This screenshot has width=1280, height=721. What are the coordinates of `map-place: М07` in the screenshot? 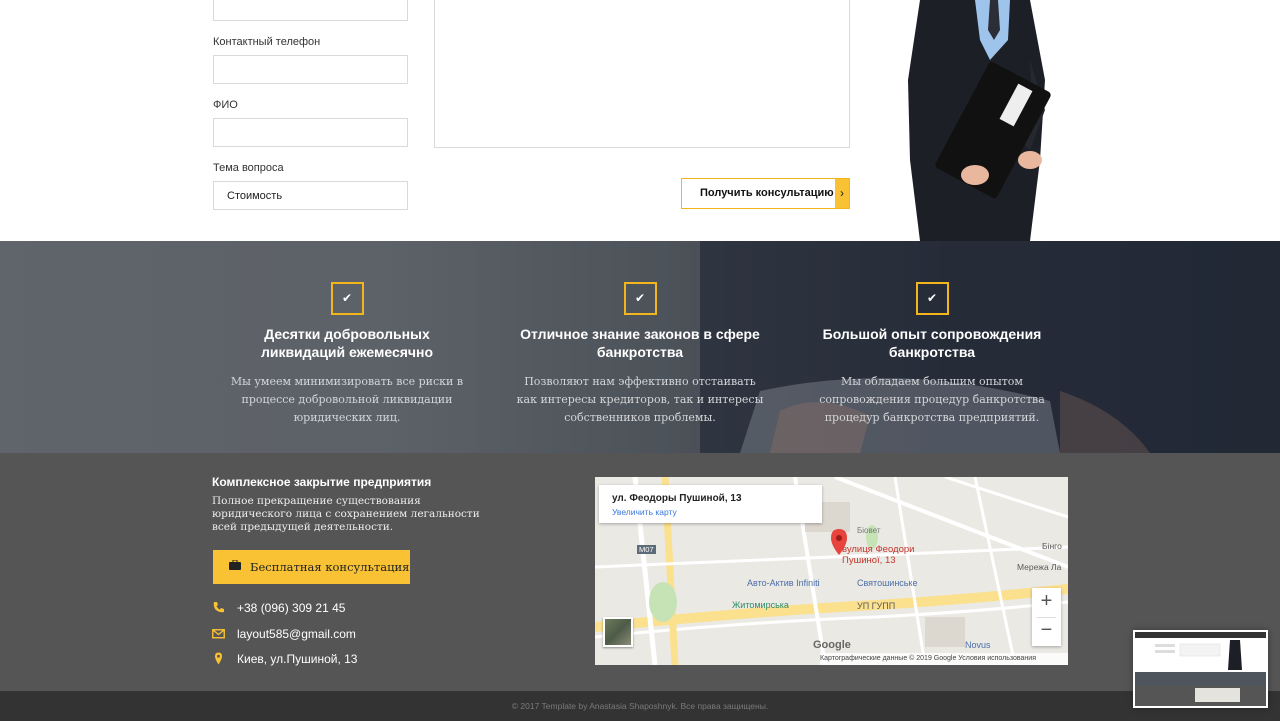 It's located at (646, 549).